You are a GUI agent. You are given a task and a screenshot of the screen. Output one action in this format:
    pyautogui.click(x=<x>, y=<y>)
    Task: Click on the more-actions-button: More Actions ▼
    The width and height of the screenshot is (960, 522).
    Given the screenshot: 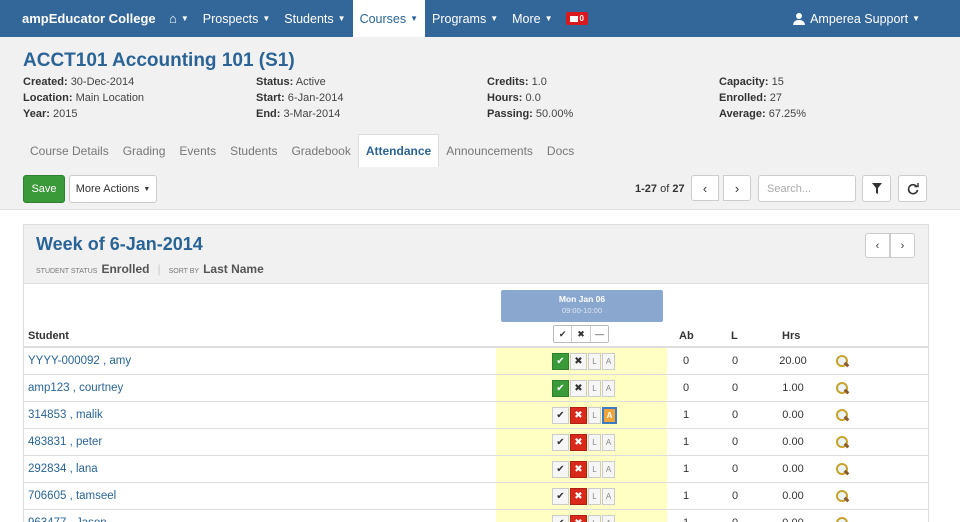 What is the action you would take?
    pyautogui.click(x=113, y=189)
    